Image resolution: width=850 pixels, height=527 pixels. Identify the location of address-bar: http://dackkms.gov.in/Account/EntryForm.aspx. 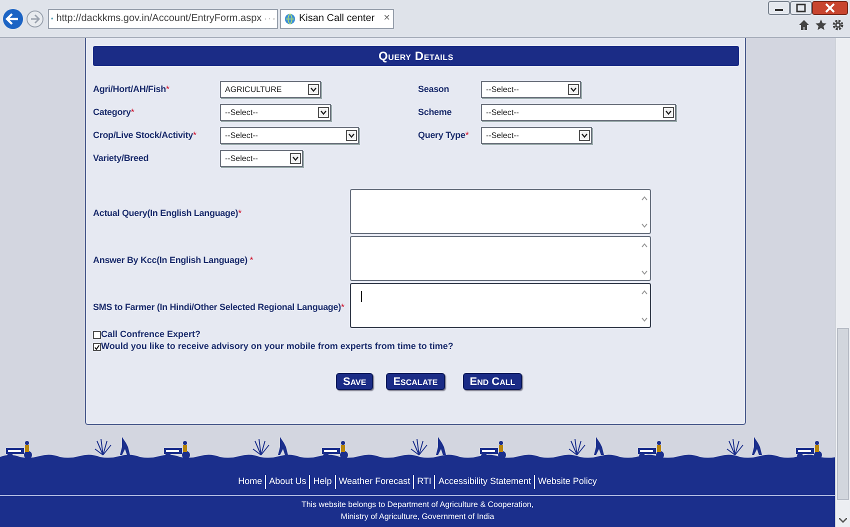
(163, 18).